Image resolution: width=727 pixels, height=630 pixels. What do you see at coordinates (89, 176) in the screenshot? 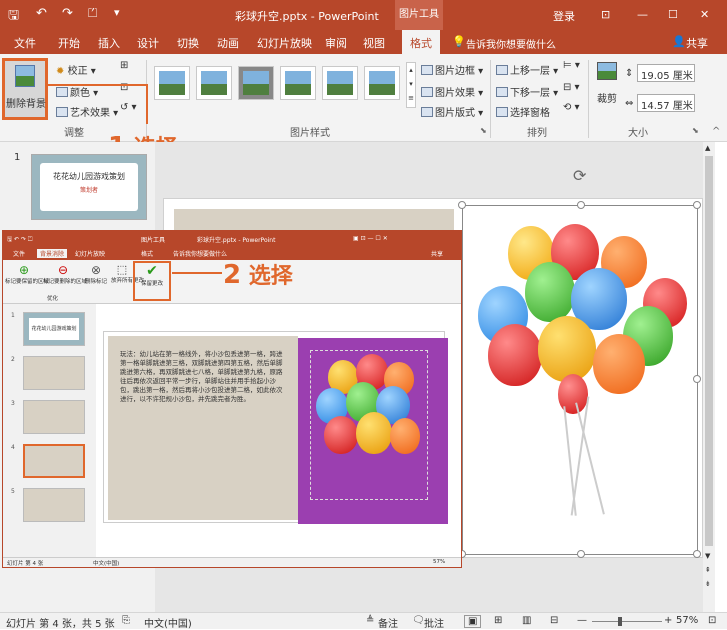
I see `thumbnail-title: 花花幼儿园游戏策划` at bounding box center [89, 176].